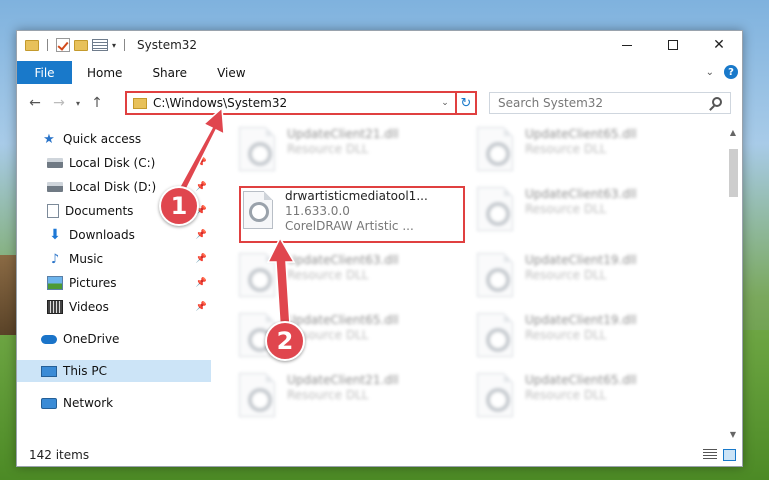  I want to click on sidebar-item-local-disk-c: Local Disk (C:) 📌, so click(129, 163).